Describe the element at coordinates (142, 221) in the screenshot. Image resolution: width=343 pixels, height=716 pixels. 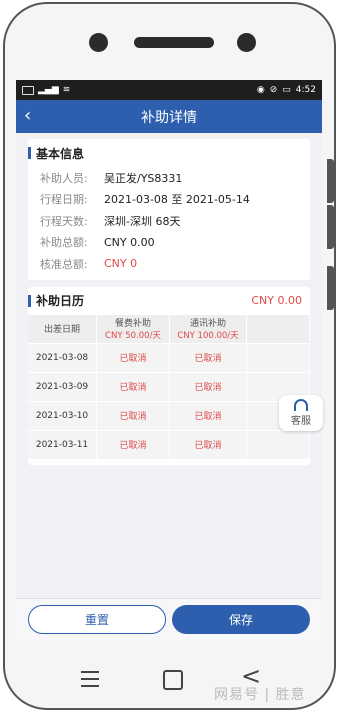
I see `info-value: 深圳-深圳 68天` at that location.